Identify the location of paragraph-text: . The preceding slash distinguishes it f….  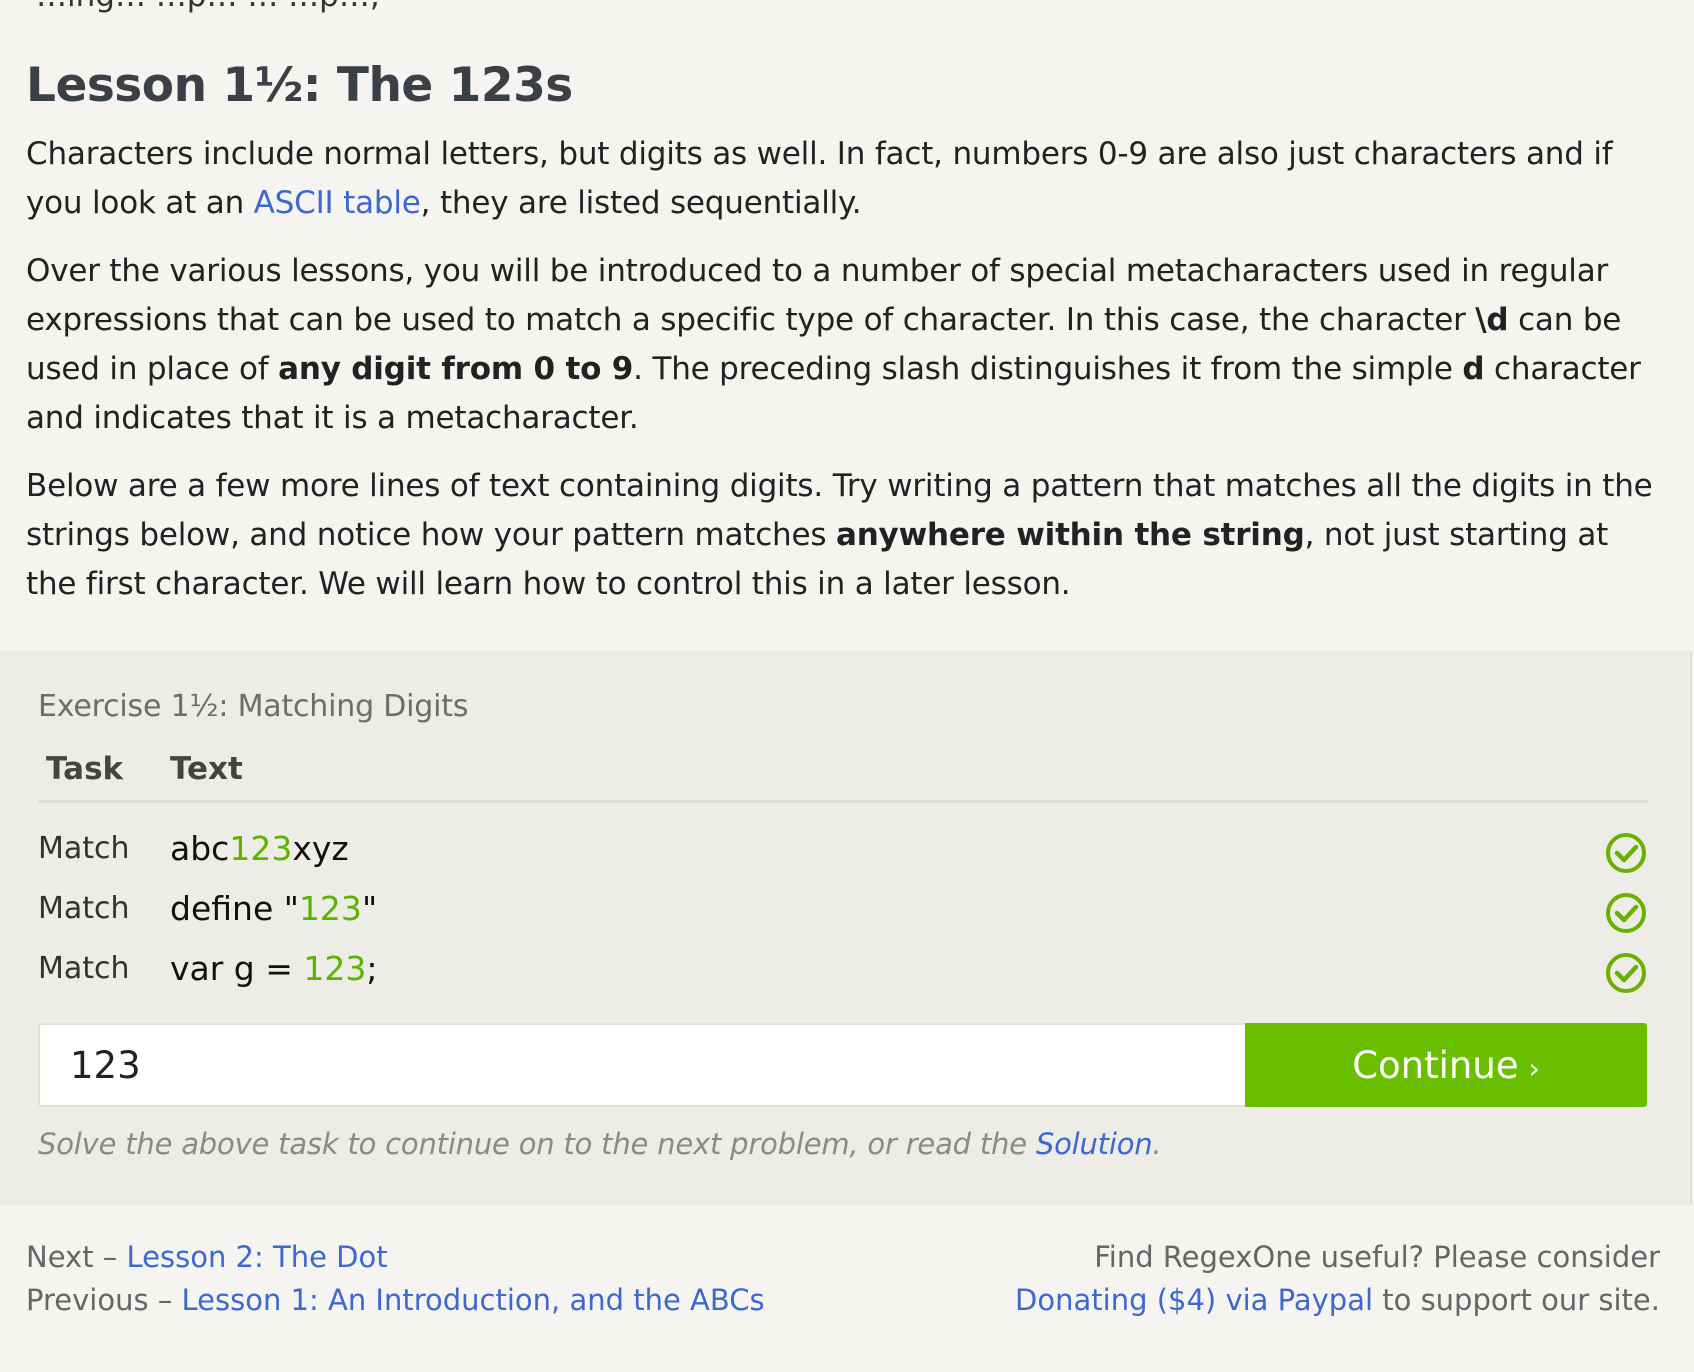
(1048, 369).